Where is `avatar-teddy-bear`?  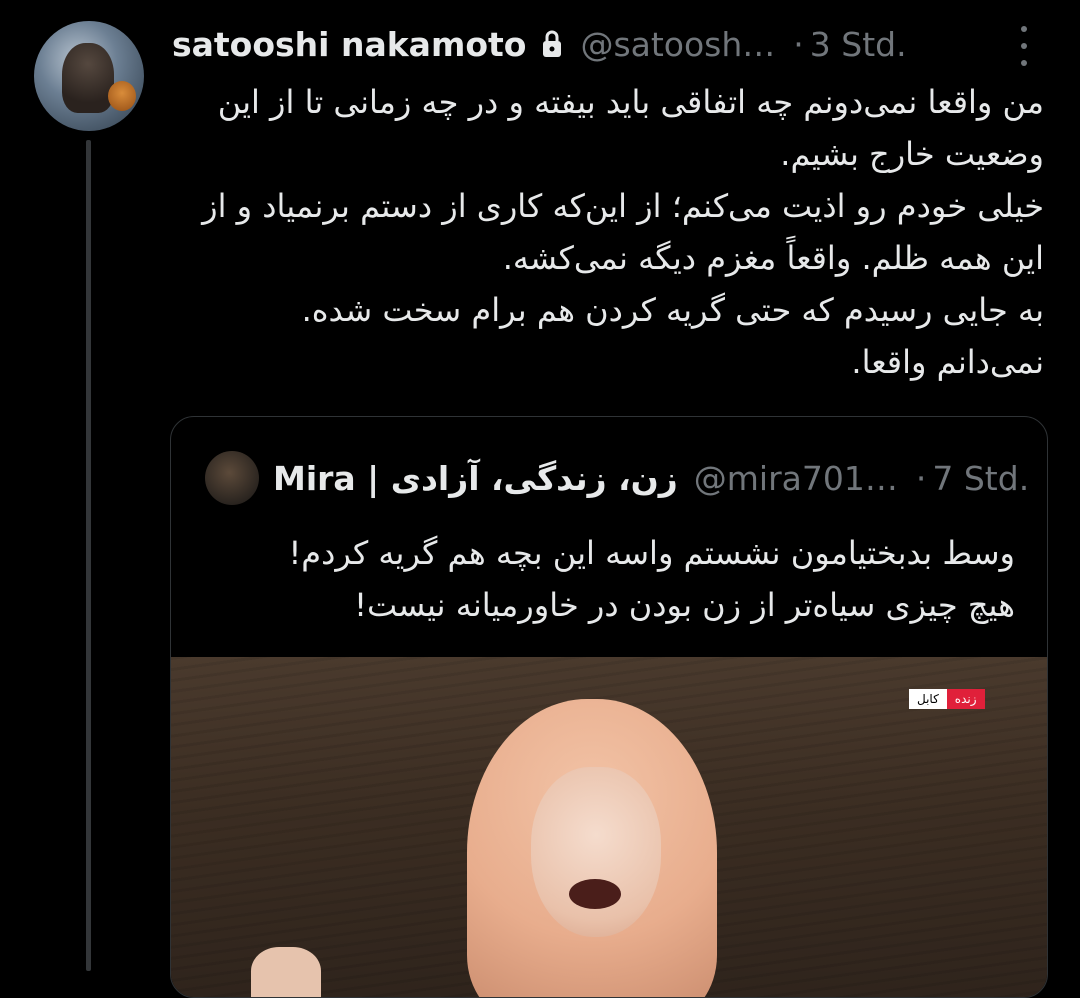 avatar-teddy-bear is located at coordinates (122, 96).